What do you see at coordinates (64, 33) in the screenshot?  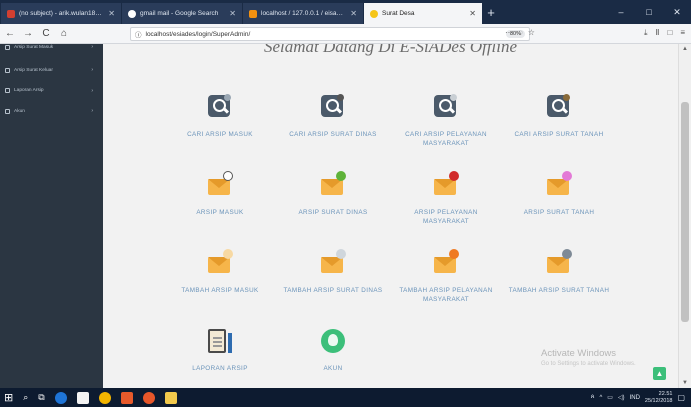 I see `home-button: ⌂` at bounding box center [64, 33].